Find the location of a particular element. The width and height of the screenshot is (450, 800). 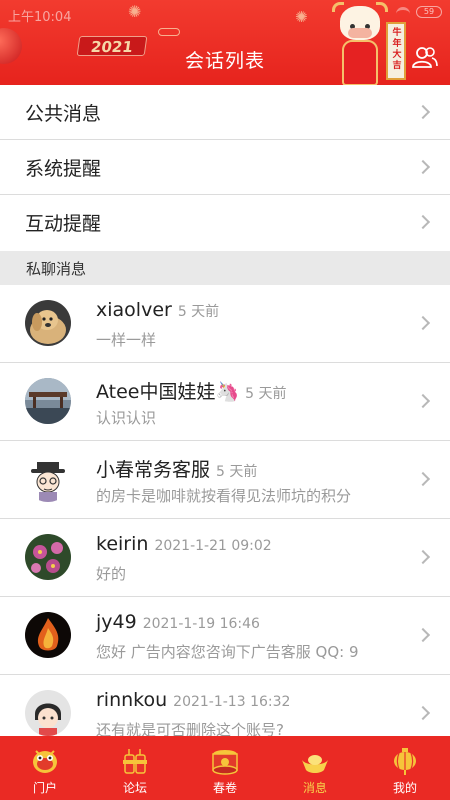

chat-time: 2021-1-13 16:32 is located at coordinates (232, 702).